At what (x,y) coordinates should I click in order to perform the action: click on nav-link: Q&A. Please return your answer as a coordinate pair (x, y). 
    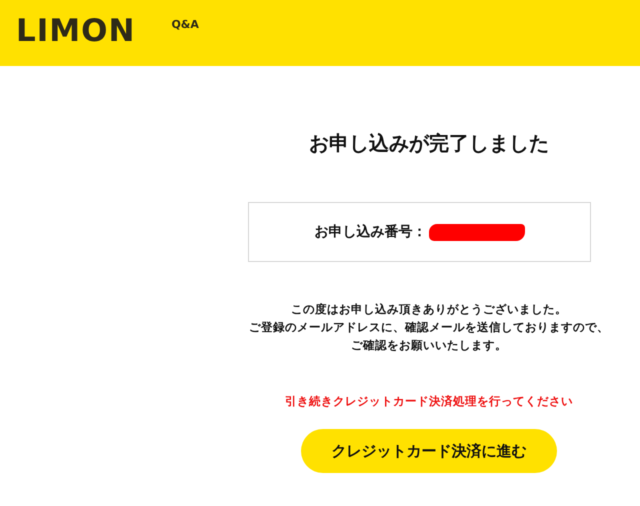
    Looking at the image, I should click on (185, 24).